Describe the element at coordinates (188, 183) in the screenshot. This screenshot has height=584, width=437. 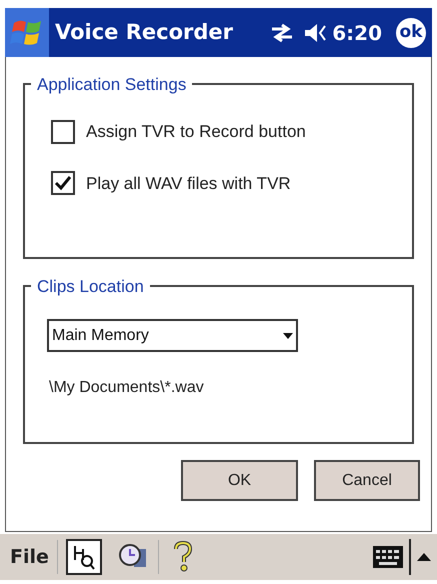
I see `checkbox-label: Play all WAV files with TVR` at that location.